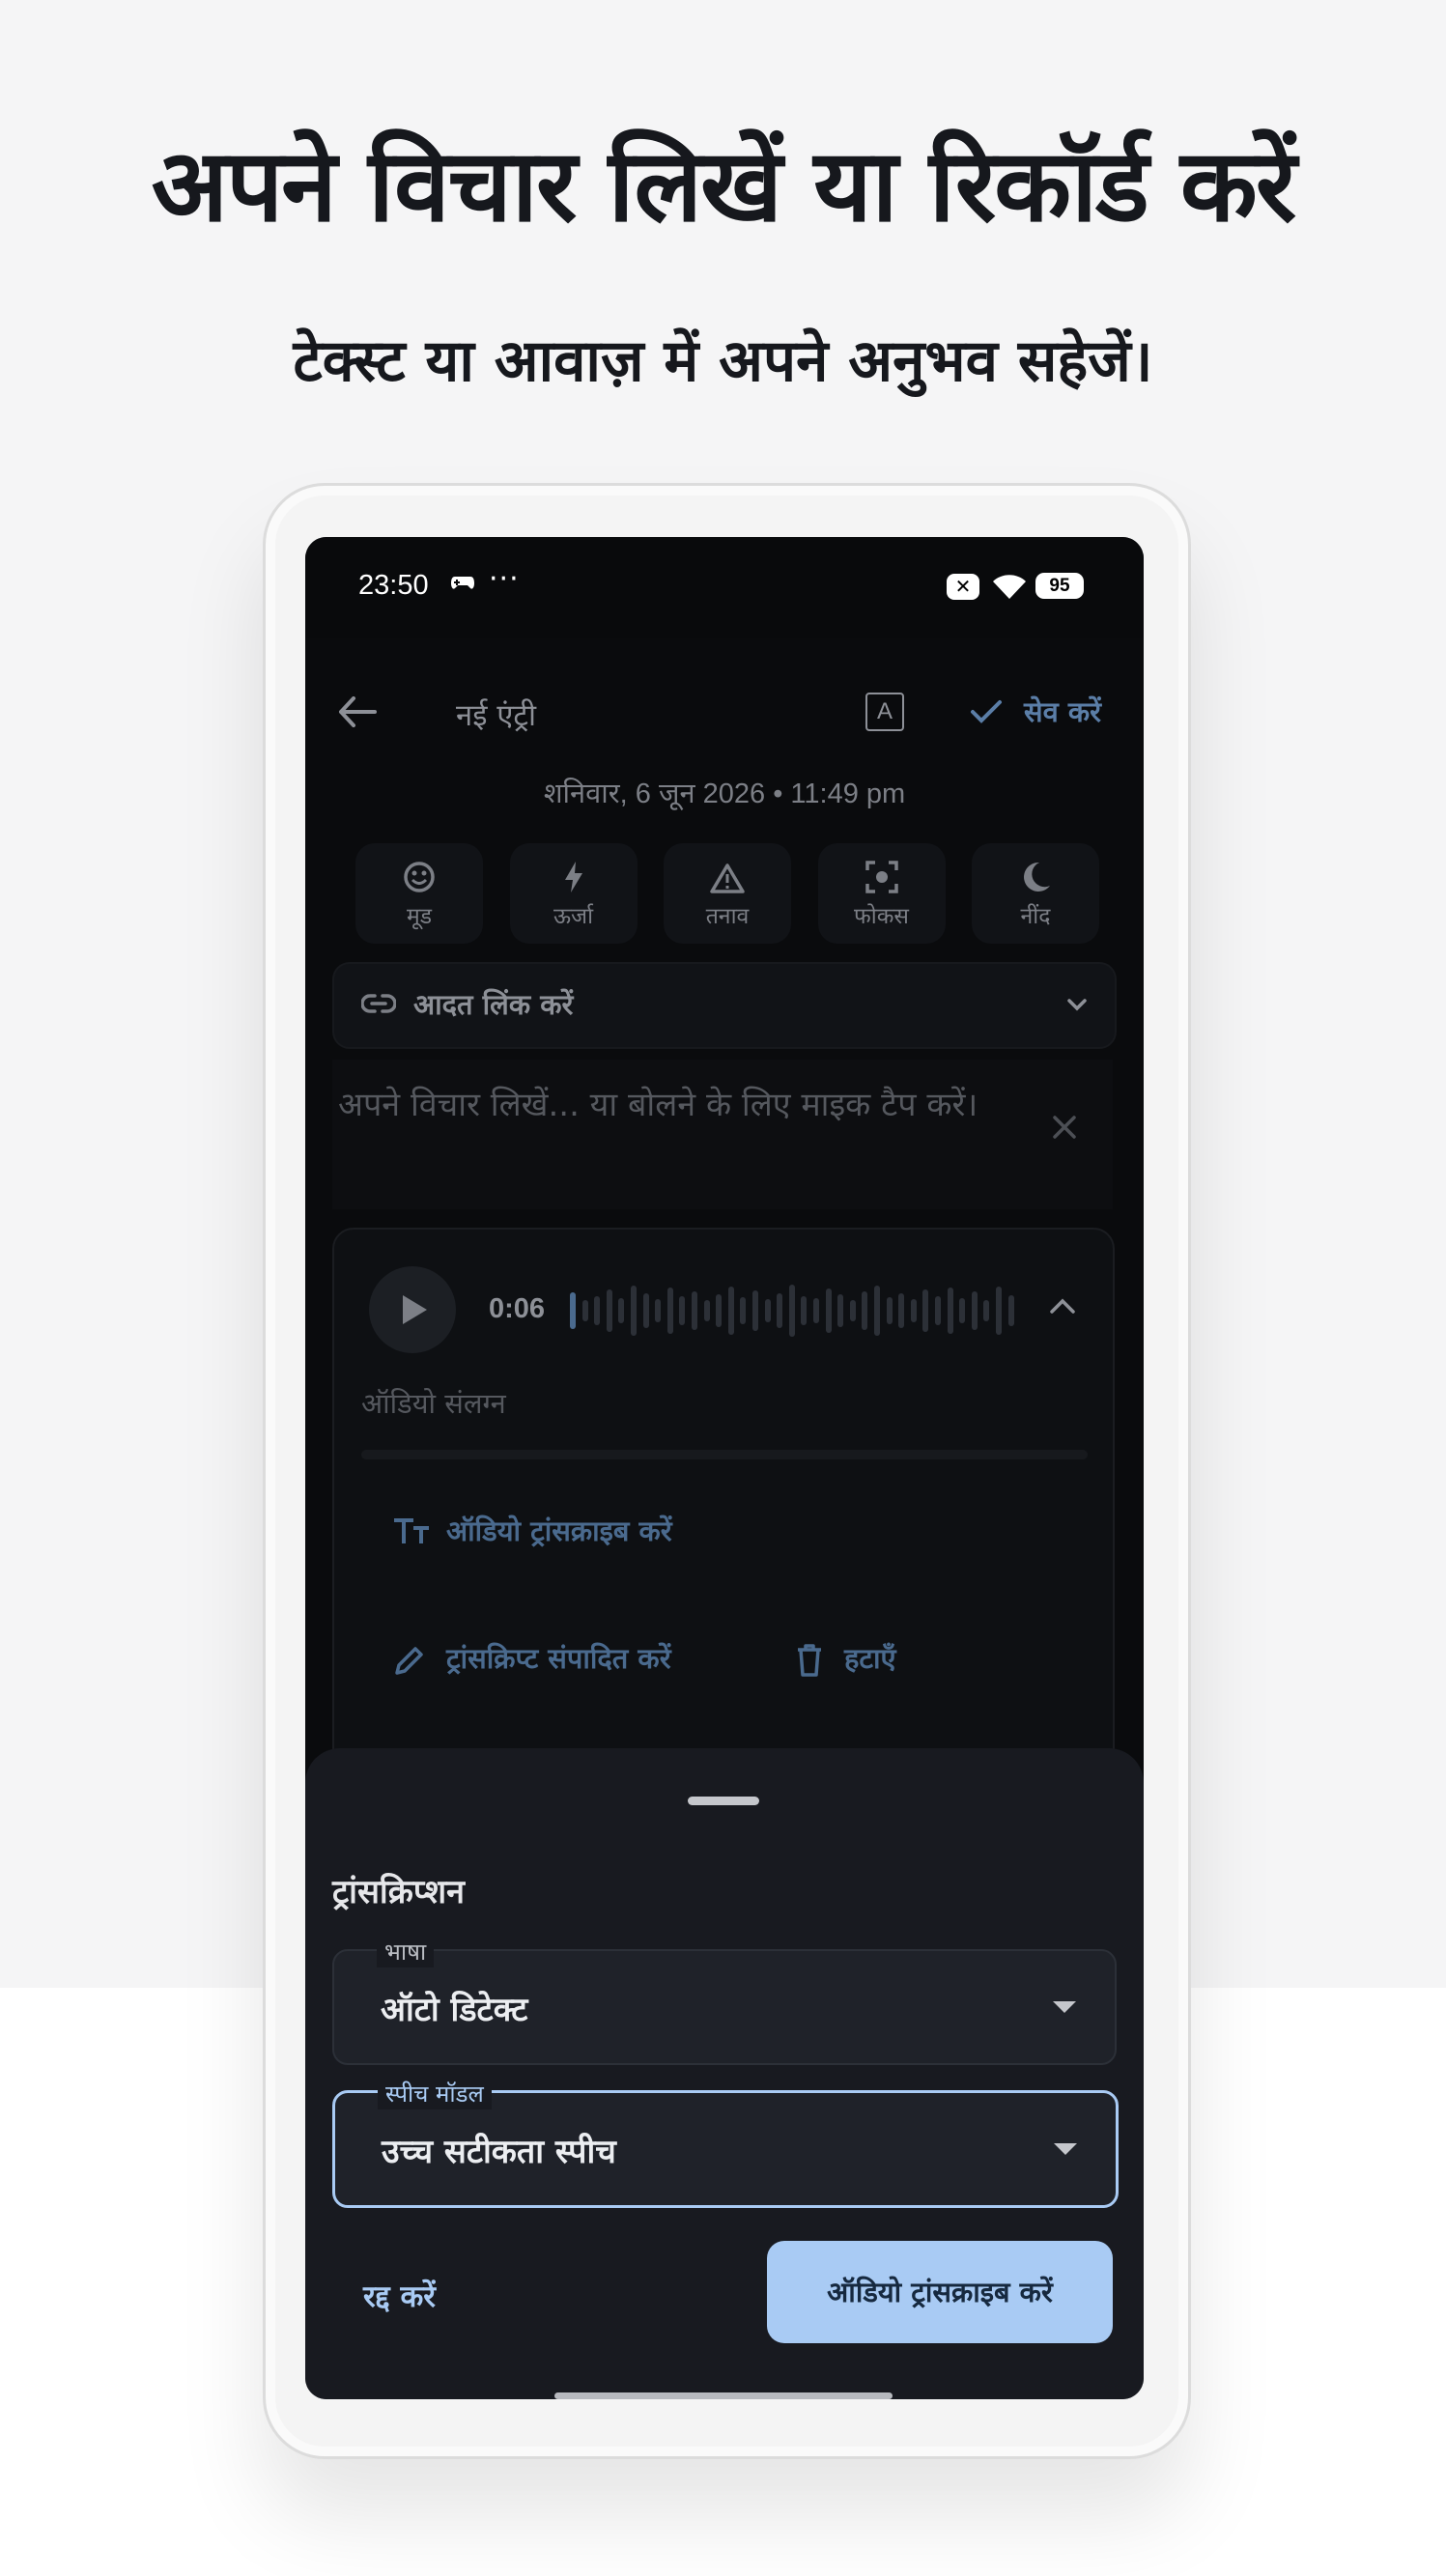 The height and width of the screenshot is (2576, 1446). What do you see at coordinates (419, 916) in the screenshot?
I see `metric-label: मूड` at bounding box center [419, 916].